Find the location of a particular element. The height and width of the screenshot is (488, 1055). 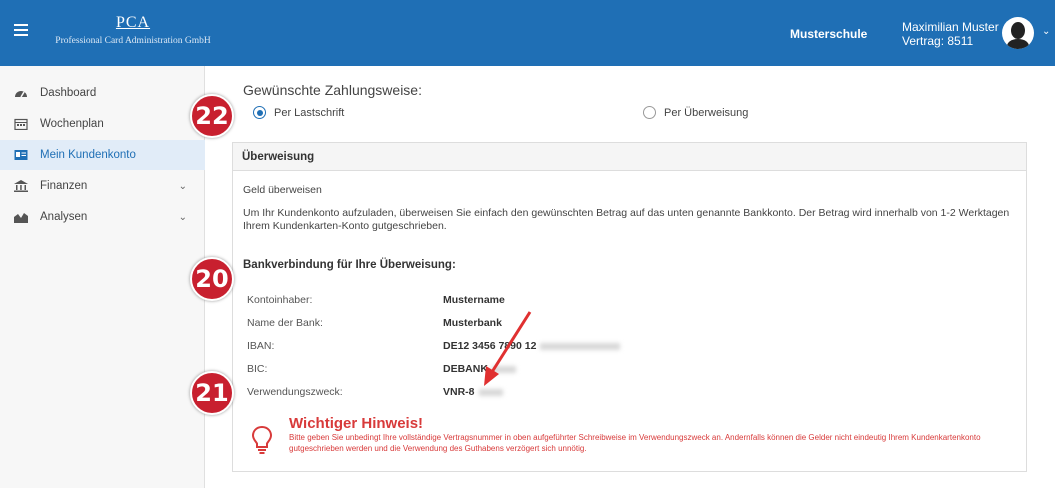

callout-badge: 22 is located at coordinates (212, 116).